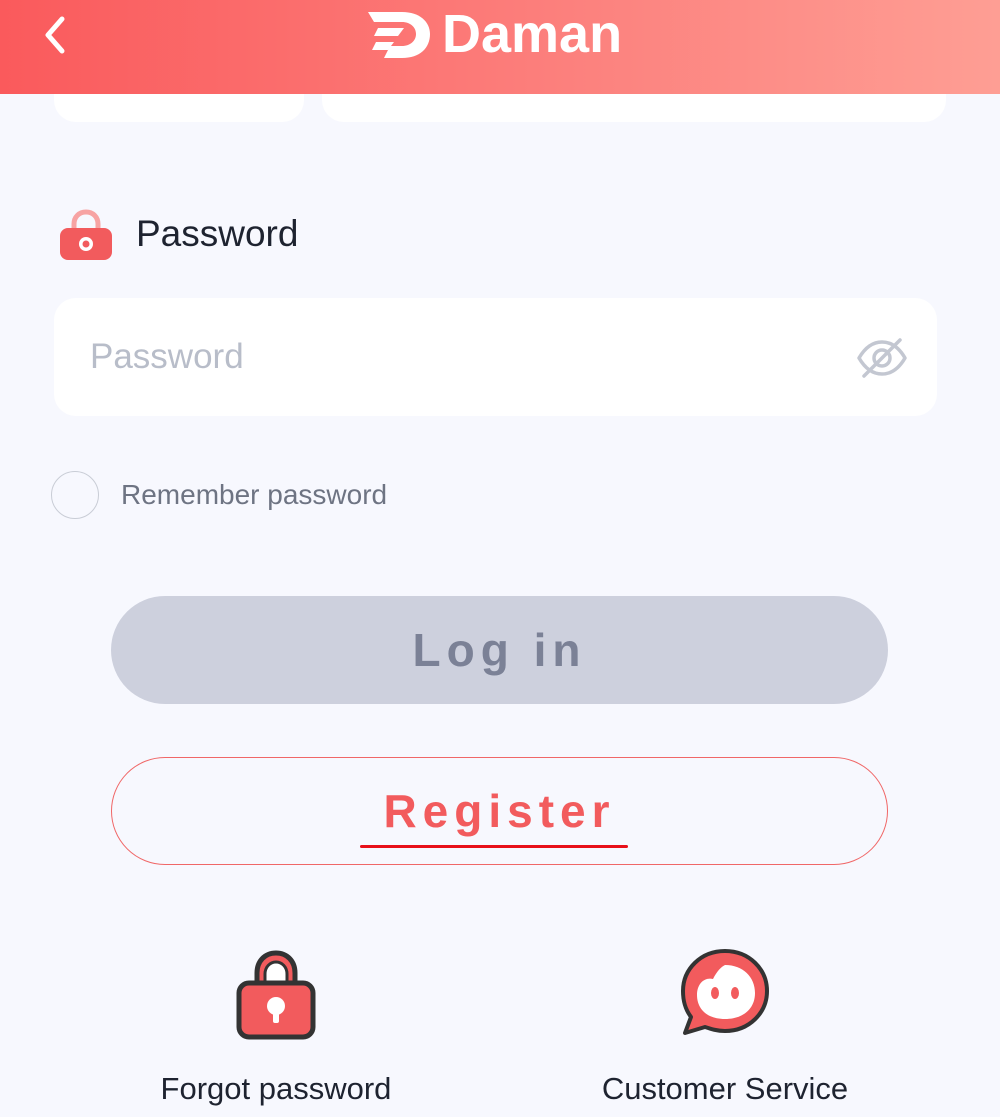 The image size is (1000, 1117). I want to click on eye-off-icon, so click(882, 358).